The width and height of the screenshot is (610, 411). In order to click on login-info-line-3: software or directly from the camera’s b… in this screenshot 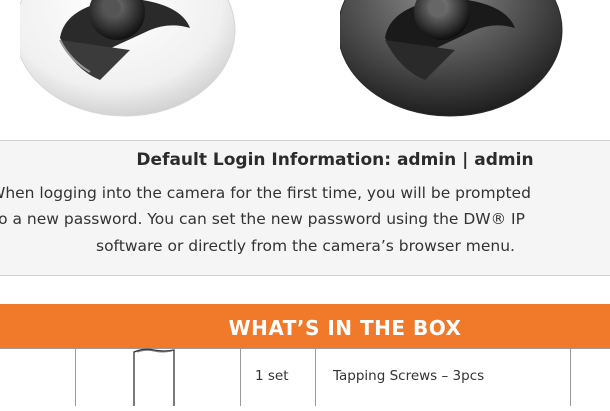, I will do `click(305, 246)`.